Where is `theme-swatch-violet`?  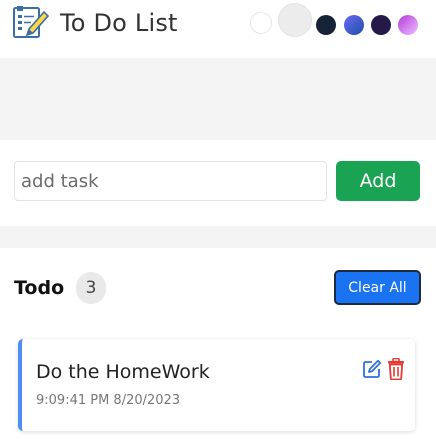
theme-swatch-violet is located at coordinates (408, 25).